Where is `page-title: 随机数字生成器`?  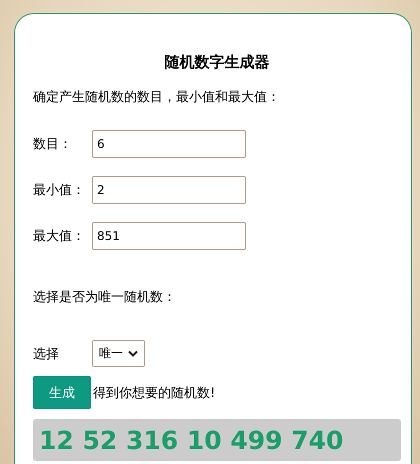
page-title: 随机数字生成器 is located at coordinates (217, 62).